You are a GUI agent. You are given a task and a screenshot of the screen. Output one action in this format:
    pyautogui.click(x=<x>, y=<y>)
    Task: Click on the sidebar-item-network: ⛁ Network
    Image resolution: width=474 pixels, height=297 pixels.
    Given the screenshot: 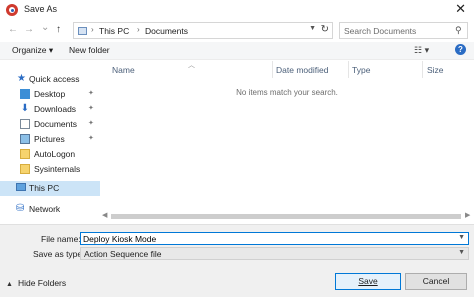 What is the action you would take?
    pyautogui.click(x=50, y=209)
    